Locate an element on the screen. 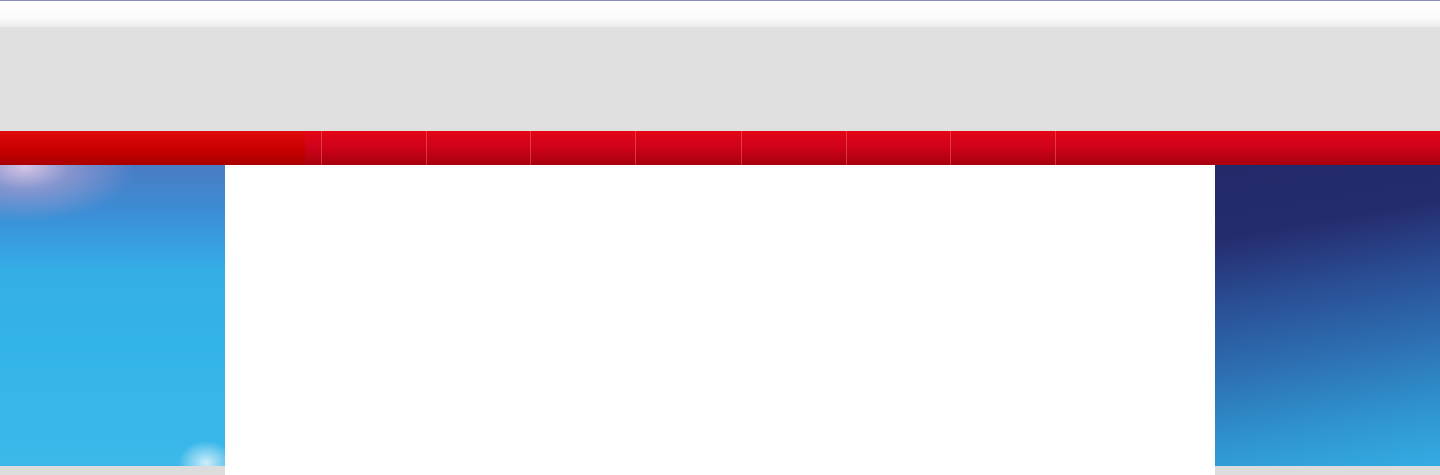  nav-bar-left-segment is located at coordinates (152, 148).